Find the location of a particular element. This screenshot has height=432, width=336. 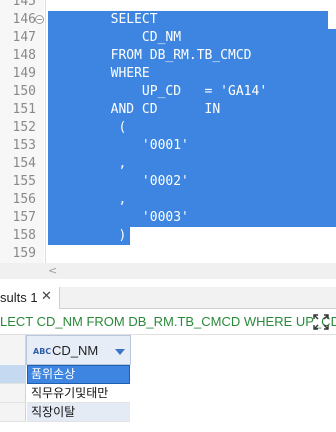

scroll-left-icon: < is located at coordinates (52, 271).